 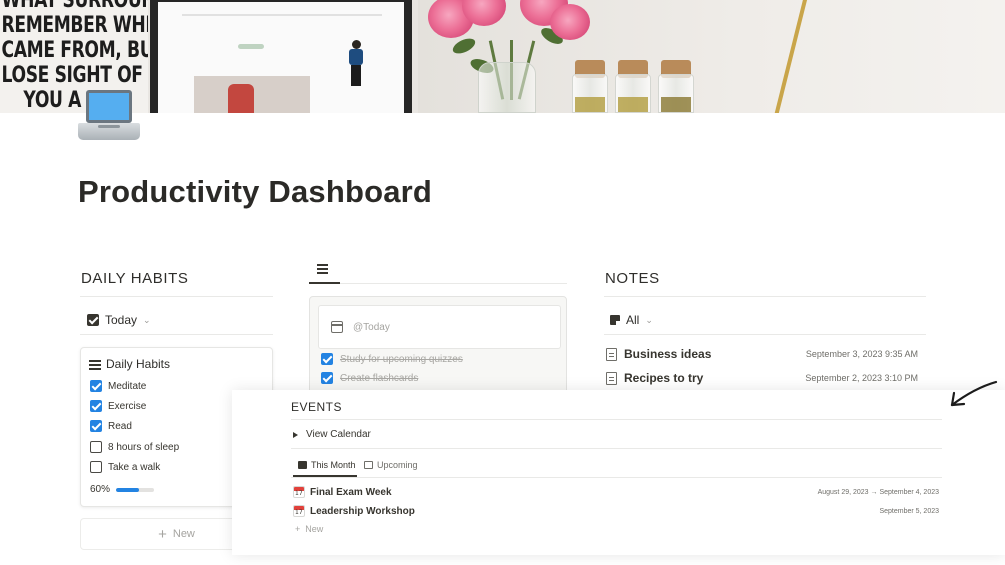 What do you see at coordinates (255, 191) in the screenshot?
I see `page-title: Productivity Dashboard` at bounding box center [255, 191].